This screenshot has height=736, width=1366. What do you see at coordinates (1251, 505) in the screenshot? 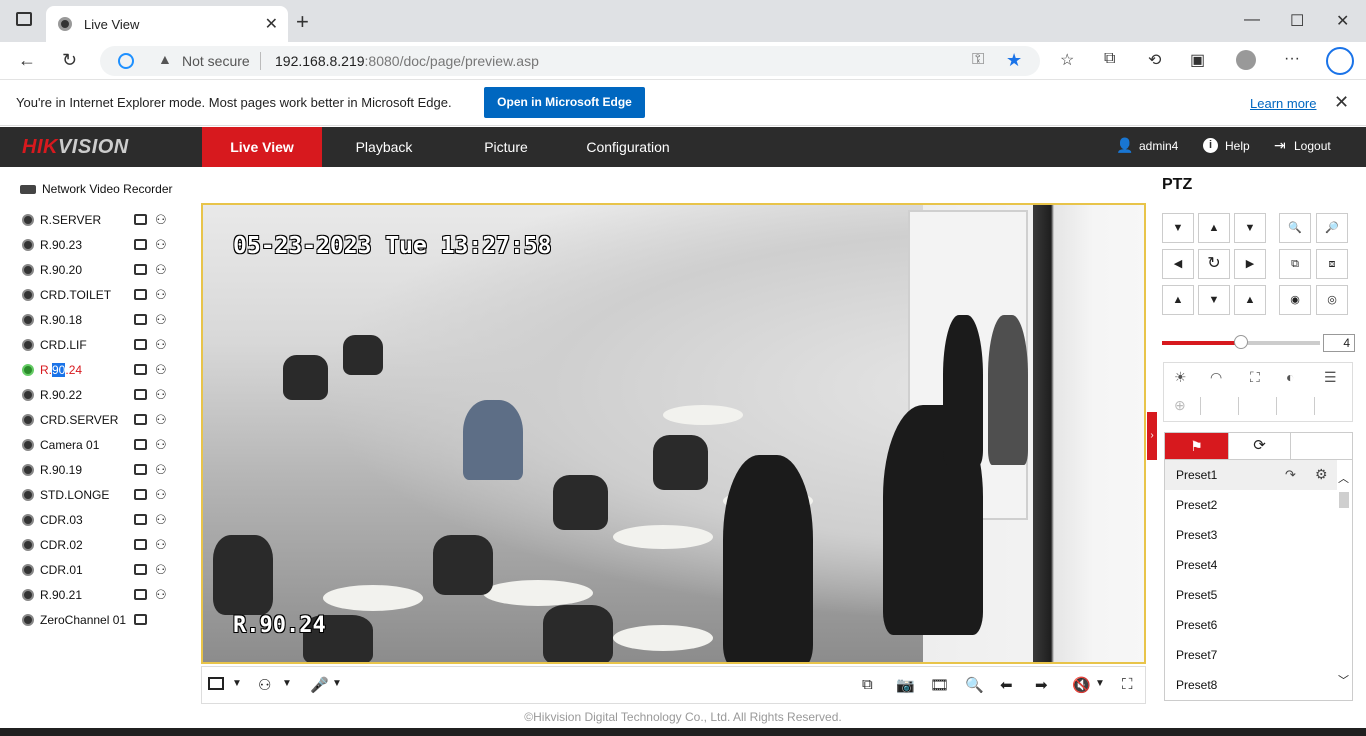
I see `preset-item: Preset2` at bounding box center [1251, 505].